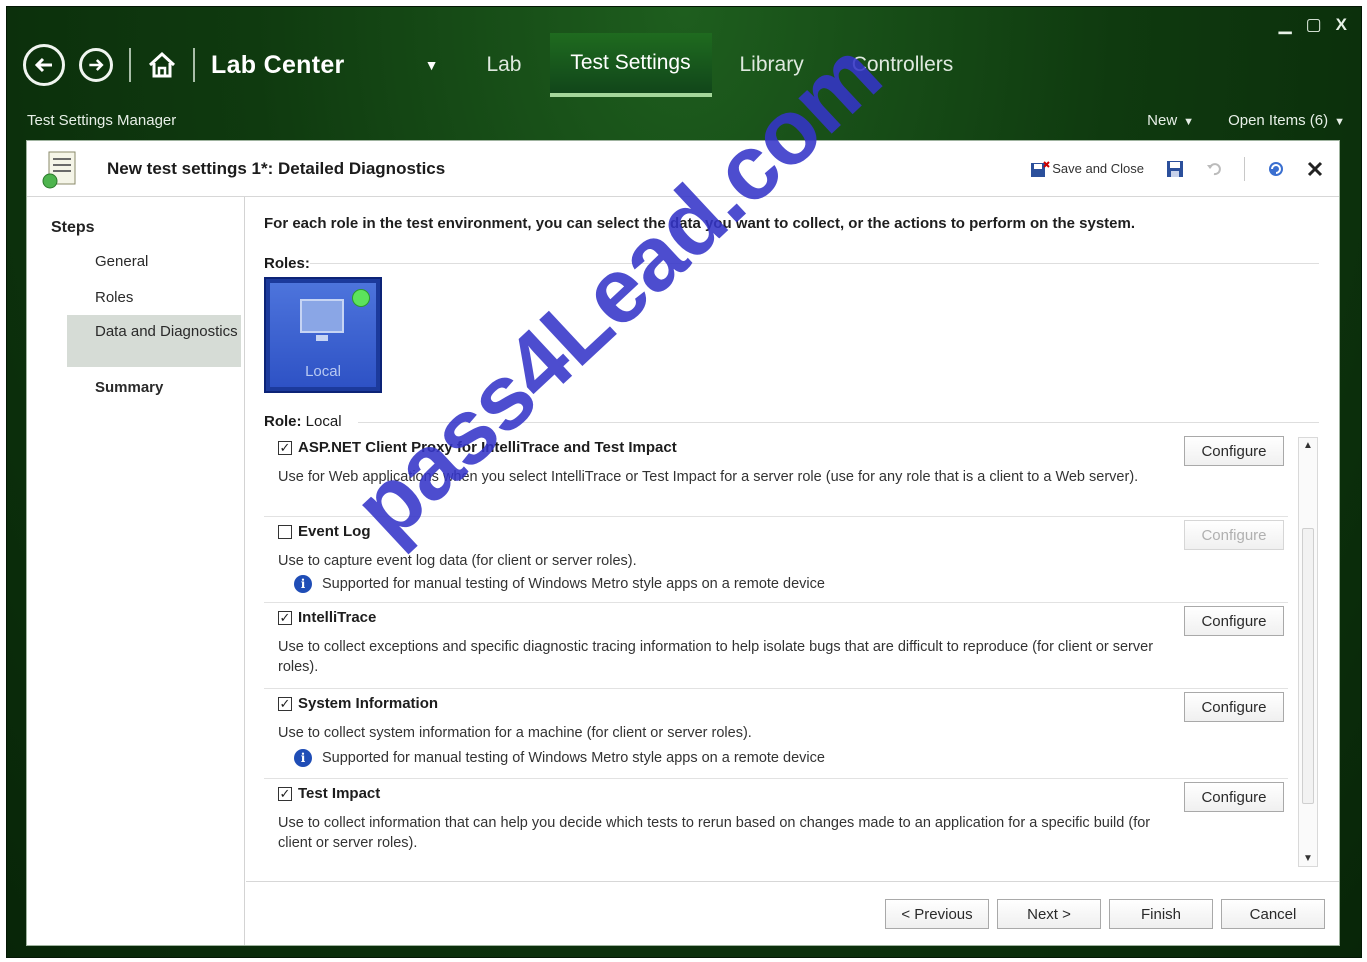 This screenshot has height=962, width=1367. Describe the element at coordinates (1244, 168) in the screenshot. I see `toolbar-separator` at that location.